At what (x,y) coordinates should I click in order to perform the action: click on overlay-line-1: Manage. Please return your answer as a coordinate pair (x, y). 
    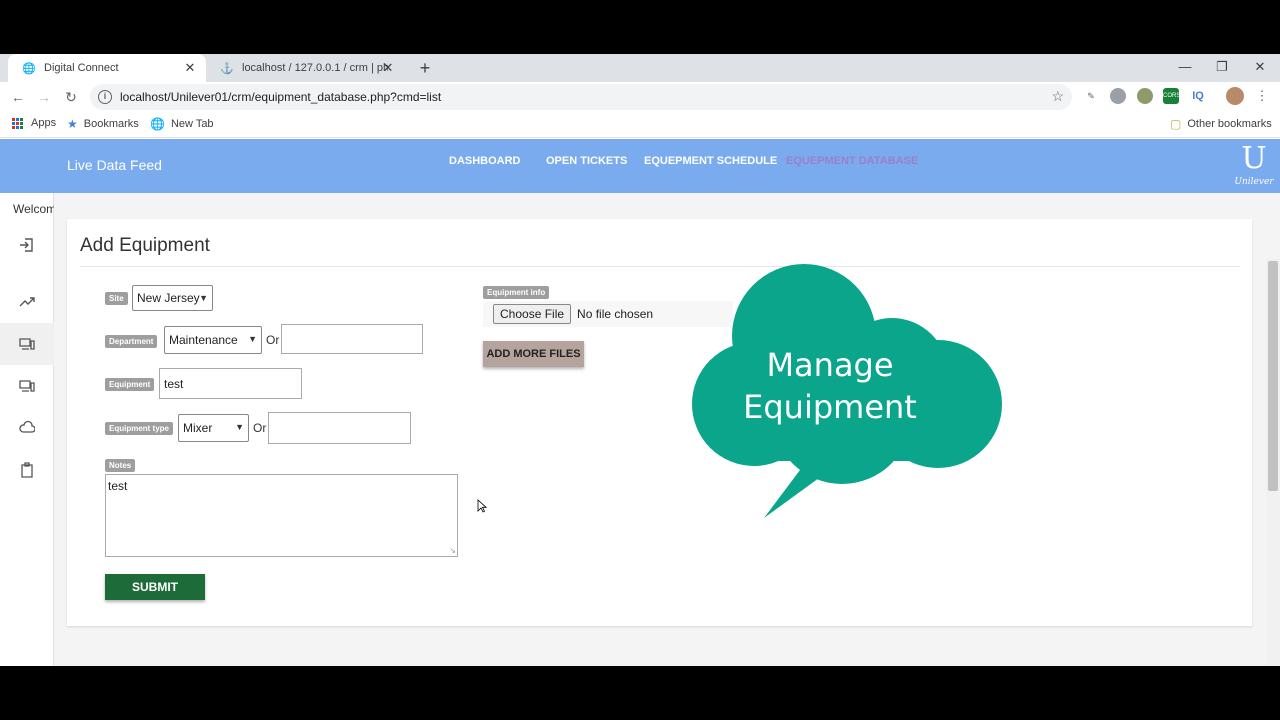
    Looking at the image, I should click on (830, 365).